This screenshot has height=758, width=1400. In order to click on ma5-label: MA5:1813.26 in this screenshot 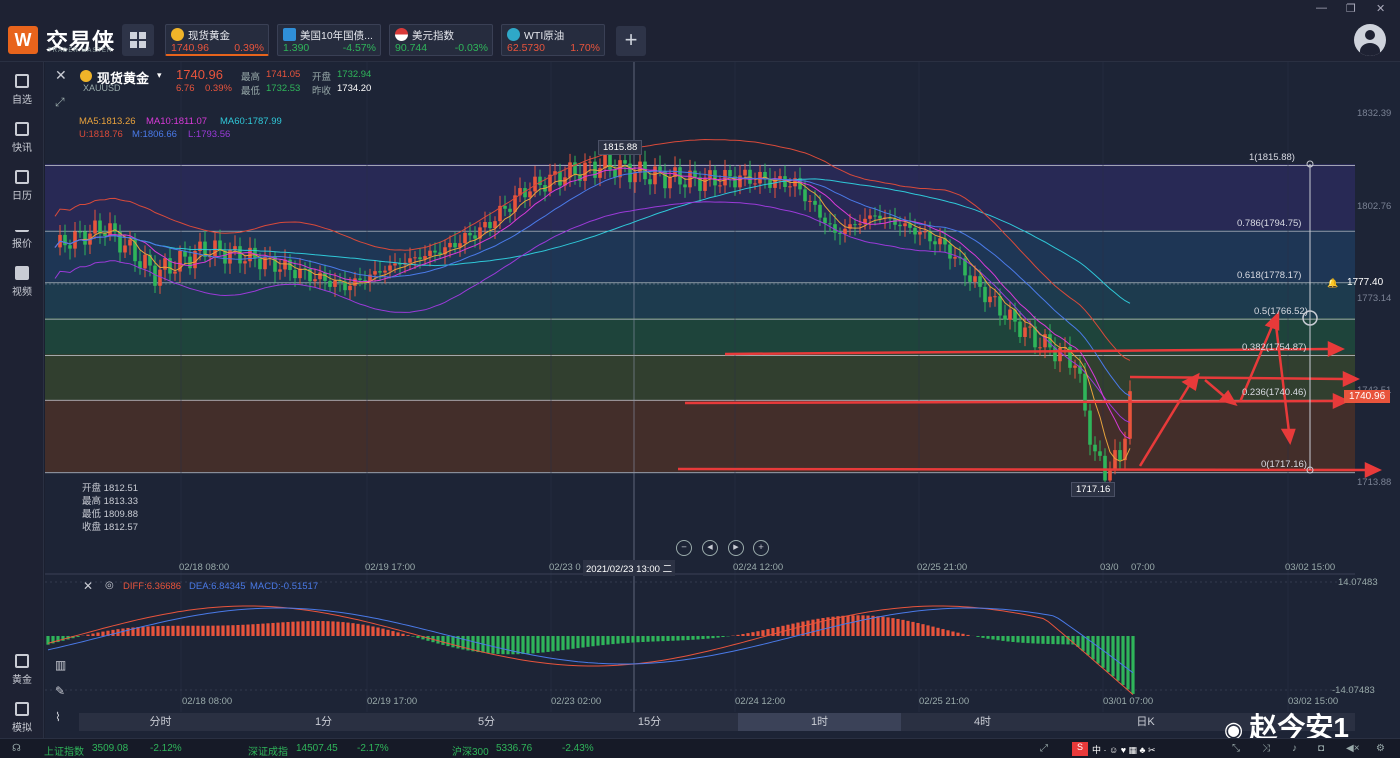, I will do `click(107, 121)`.